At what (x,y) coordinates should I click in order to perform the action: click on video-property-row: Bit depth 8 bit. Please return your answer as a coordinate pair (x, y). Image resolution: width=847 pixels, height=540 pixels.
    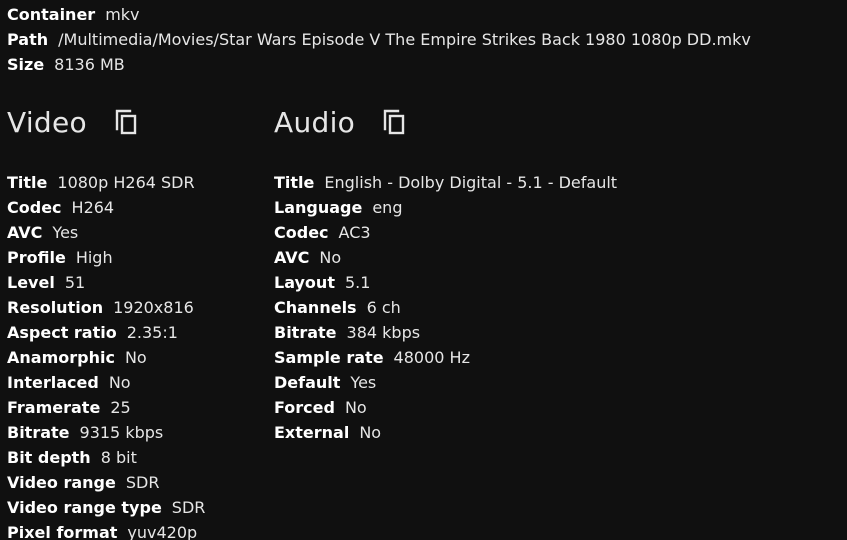
    Looking at the image, I should click on (106, 457).